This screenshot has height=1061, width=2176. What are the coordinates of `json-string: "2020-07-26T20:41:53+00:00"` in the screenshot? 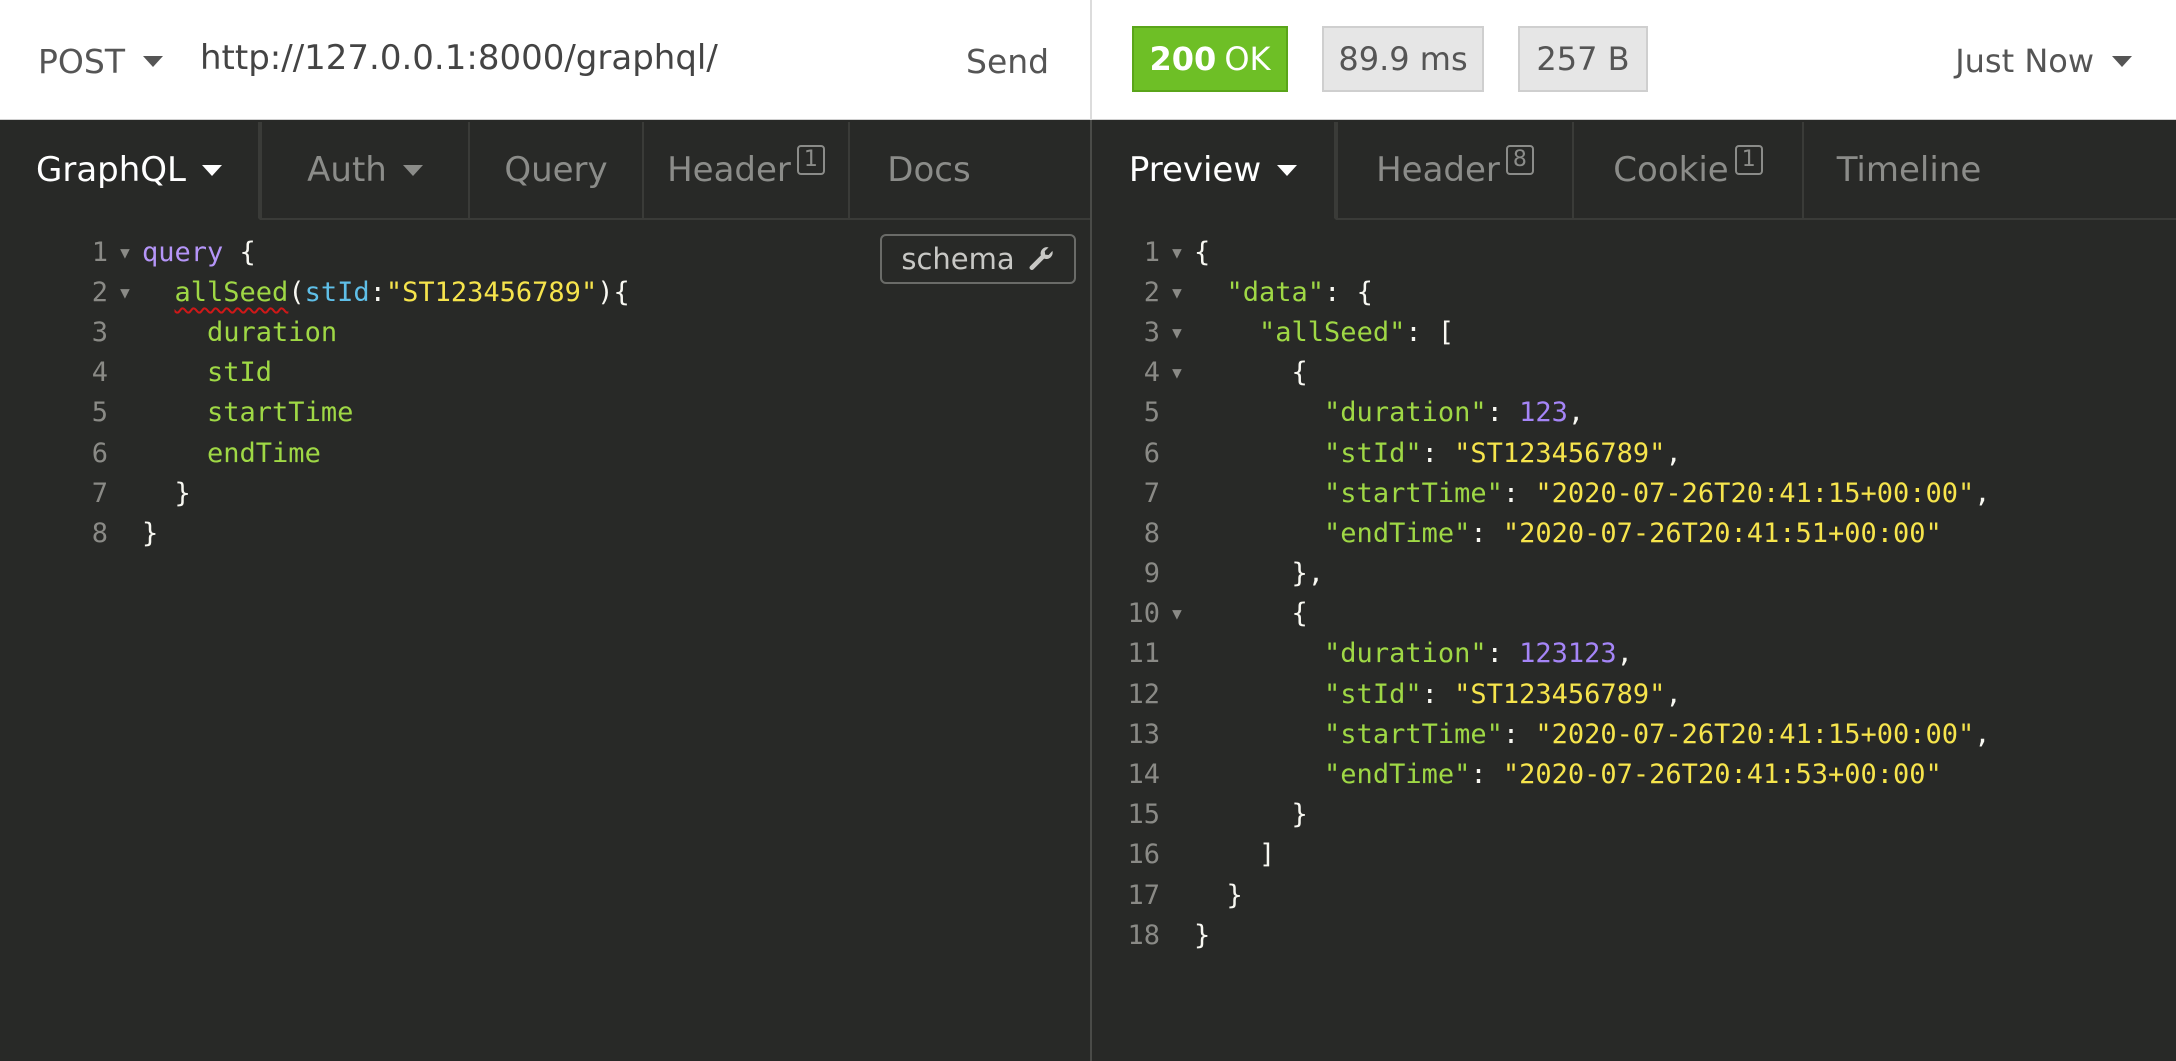 It's located at (1722, 775).